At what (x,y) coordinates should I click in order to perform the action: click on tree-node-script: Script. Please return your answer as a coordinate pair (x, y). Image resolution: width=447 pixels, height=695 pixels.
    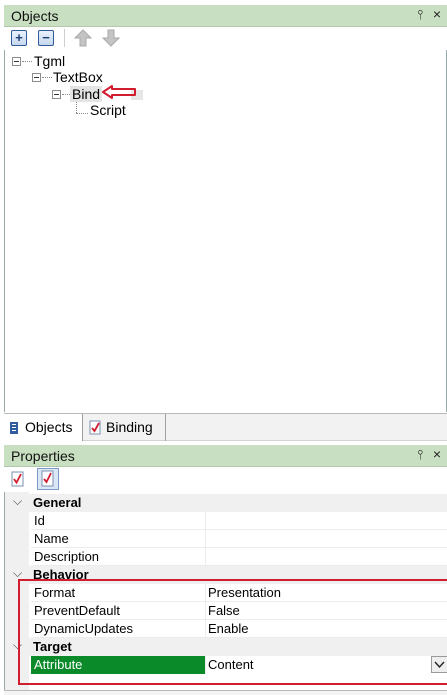
    Looking at the image, I should click on (108, 110).